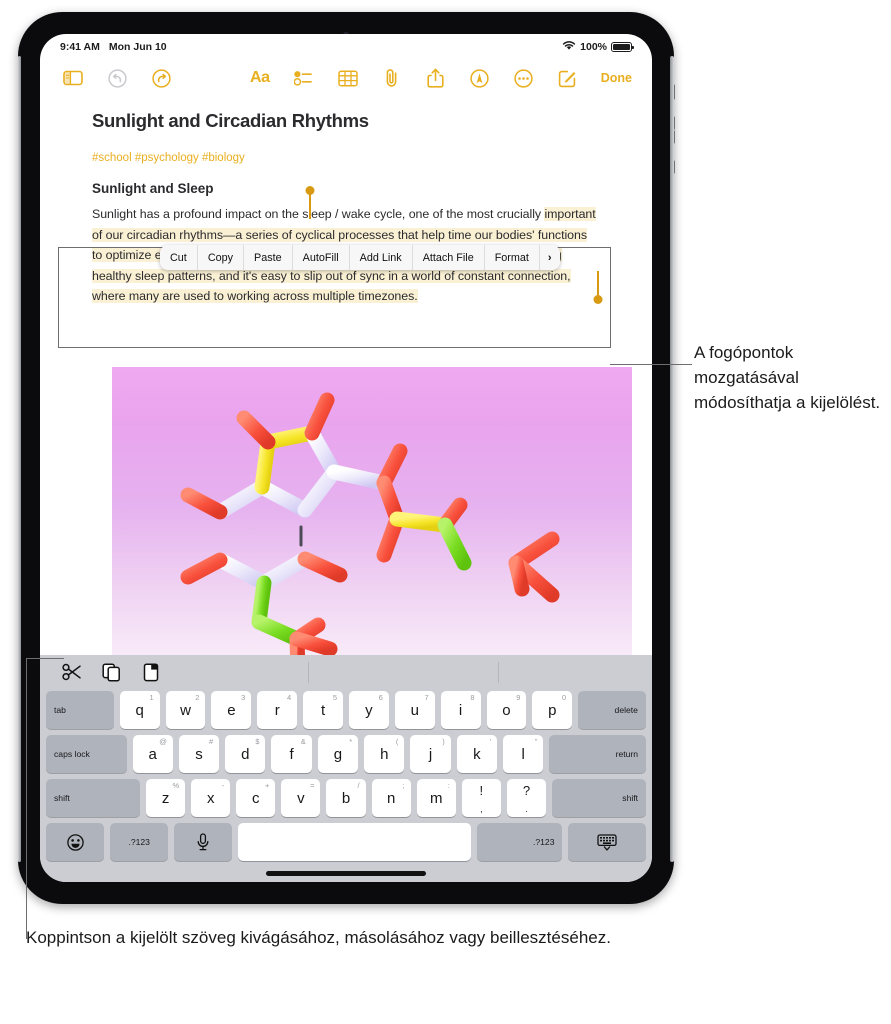 This screenshot has height=1024, width=891. I want to click on key-e: 3e, so click(231, 710).